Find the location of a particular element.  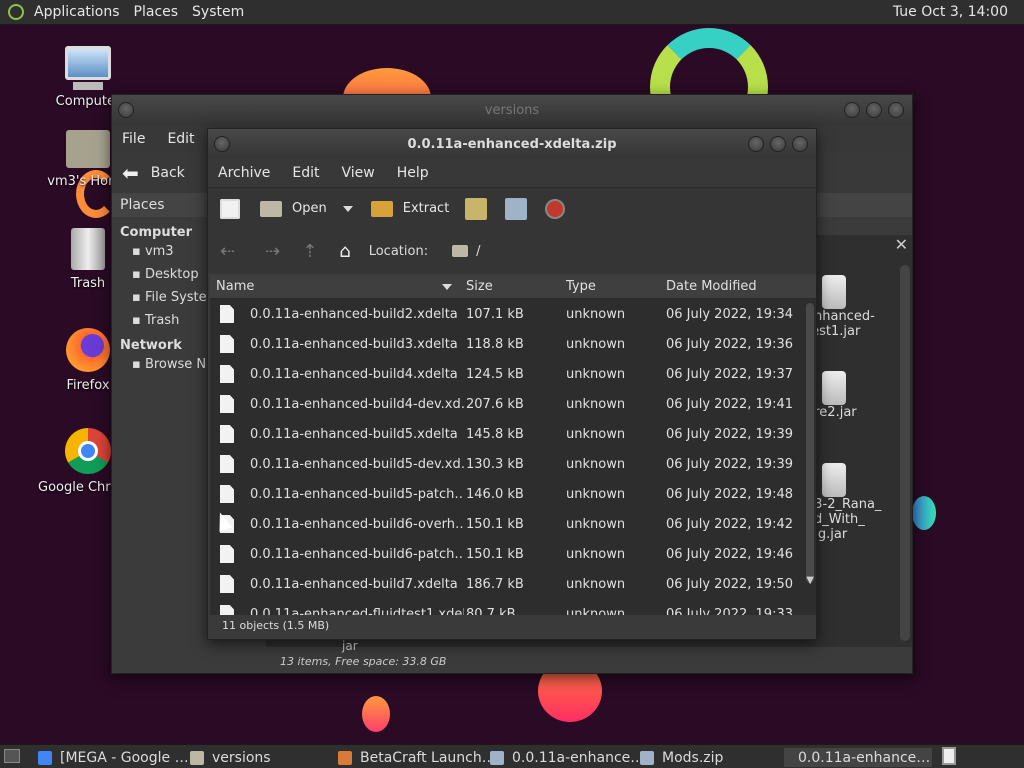

applications-menu: Applications is located at coordinates (77, 12).